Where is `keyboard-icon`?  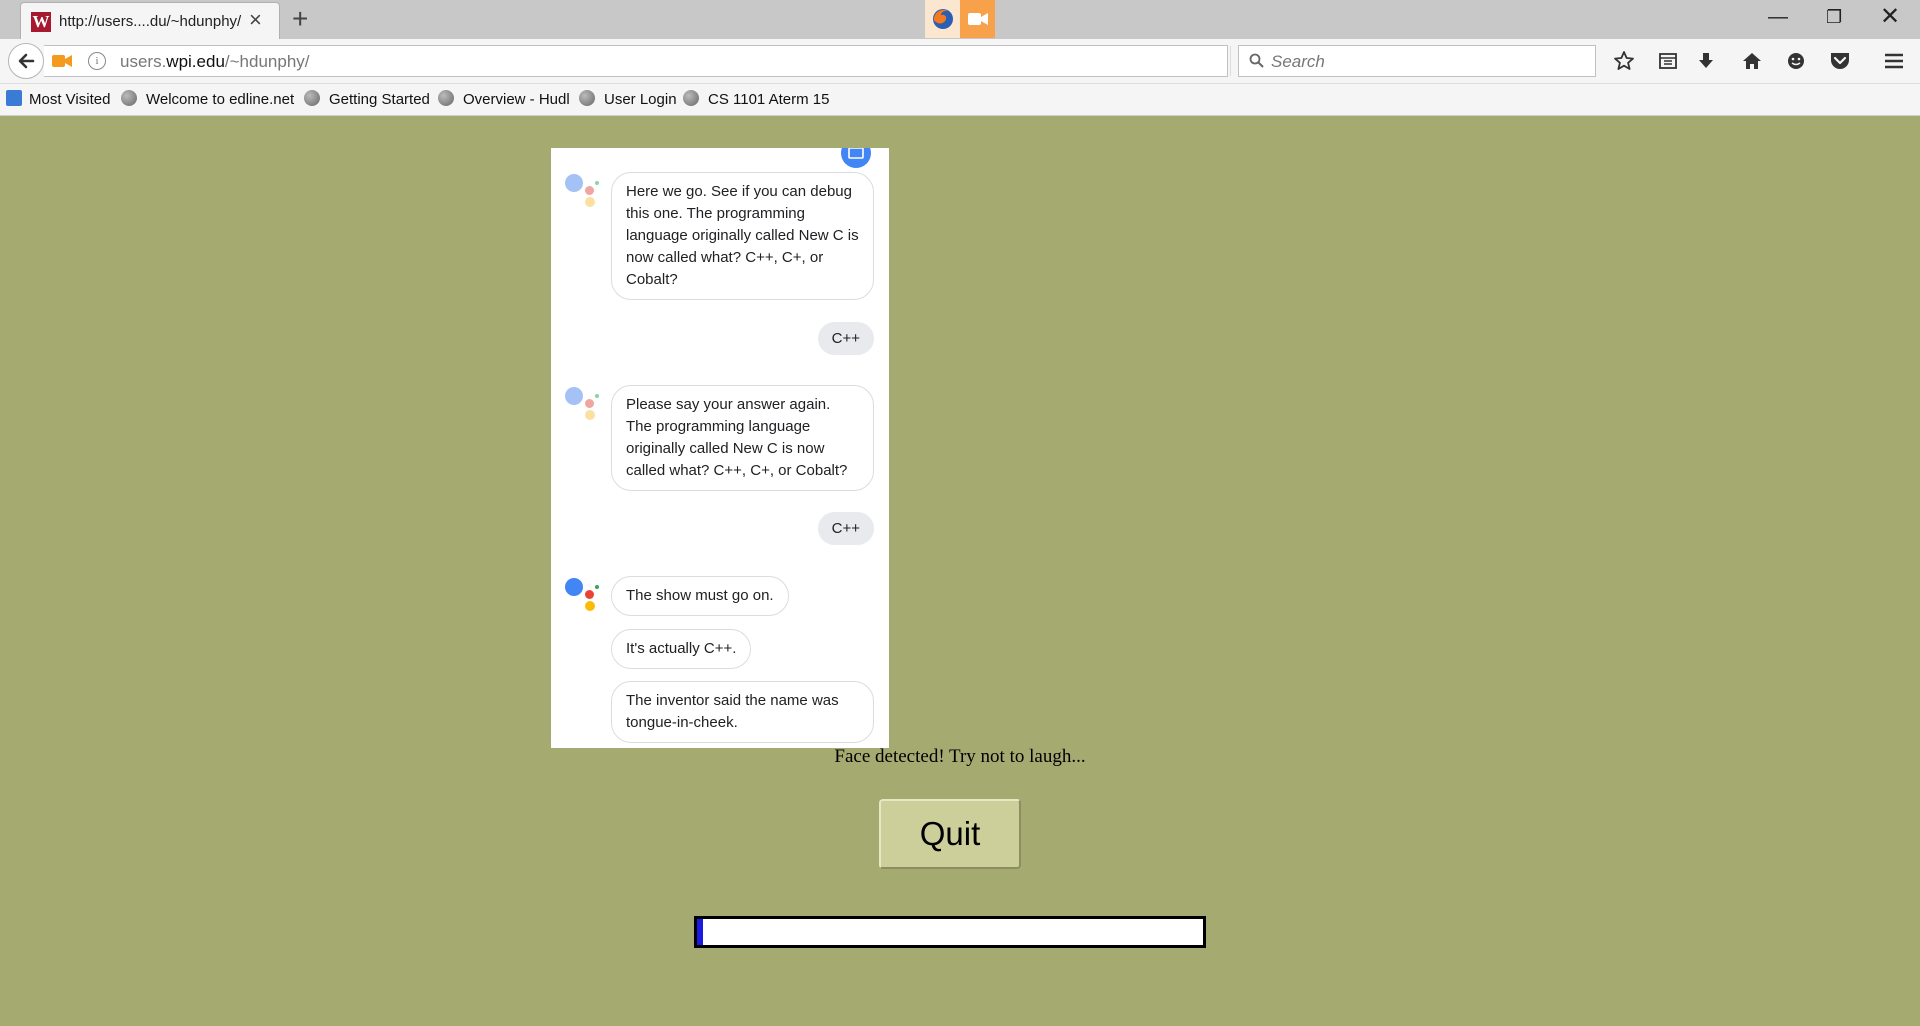
keyboard-icon is located at coordinates (856, 158).